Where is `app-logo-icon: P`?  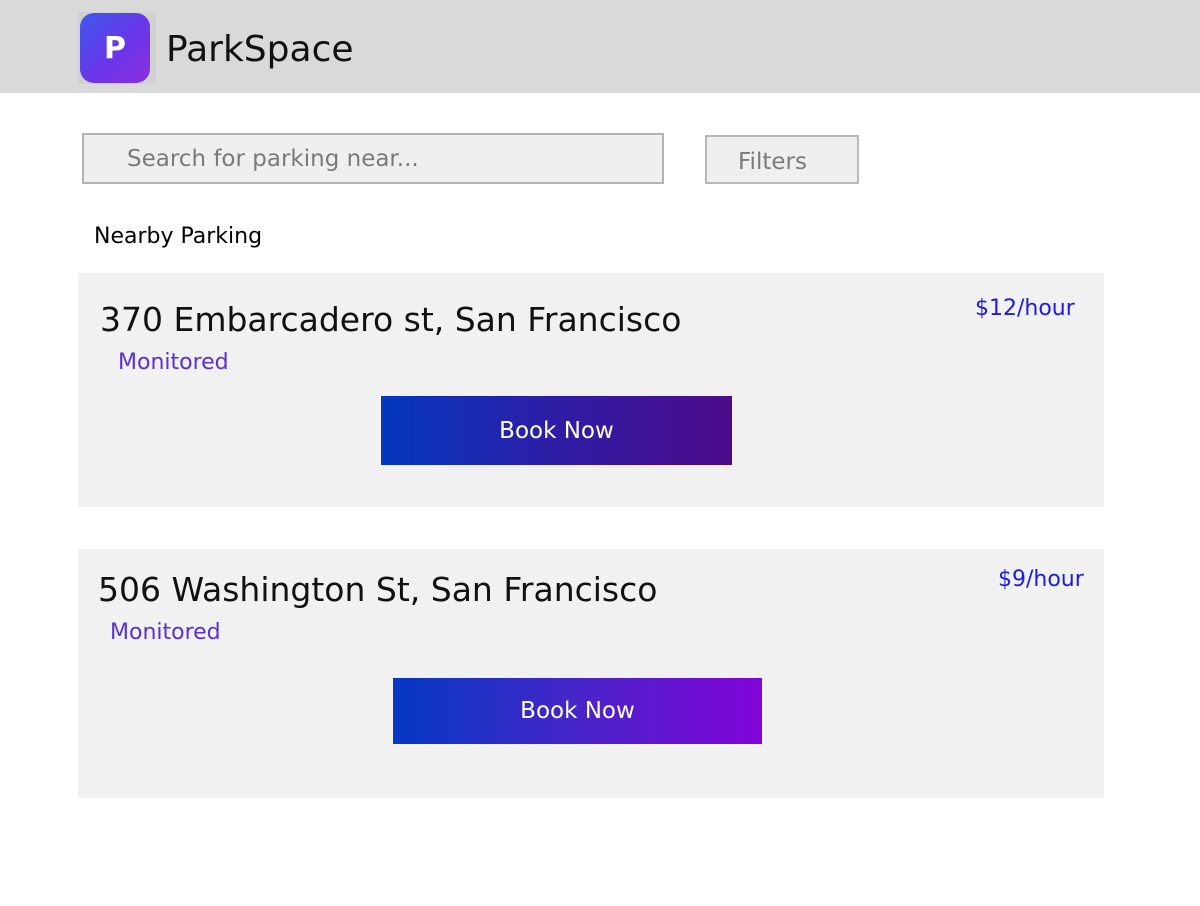
app-logo-icon: P is located at coordinates (115, 48).